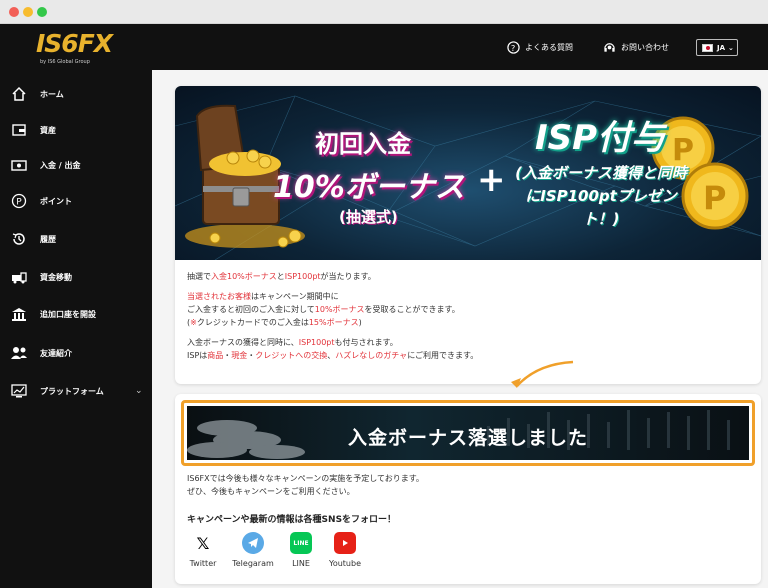 This screenshot has height=588, width=768. Describe the element at coordinates (193, 322) in the screenshot. I see `highlight-text: ※` at that location.